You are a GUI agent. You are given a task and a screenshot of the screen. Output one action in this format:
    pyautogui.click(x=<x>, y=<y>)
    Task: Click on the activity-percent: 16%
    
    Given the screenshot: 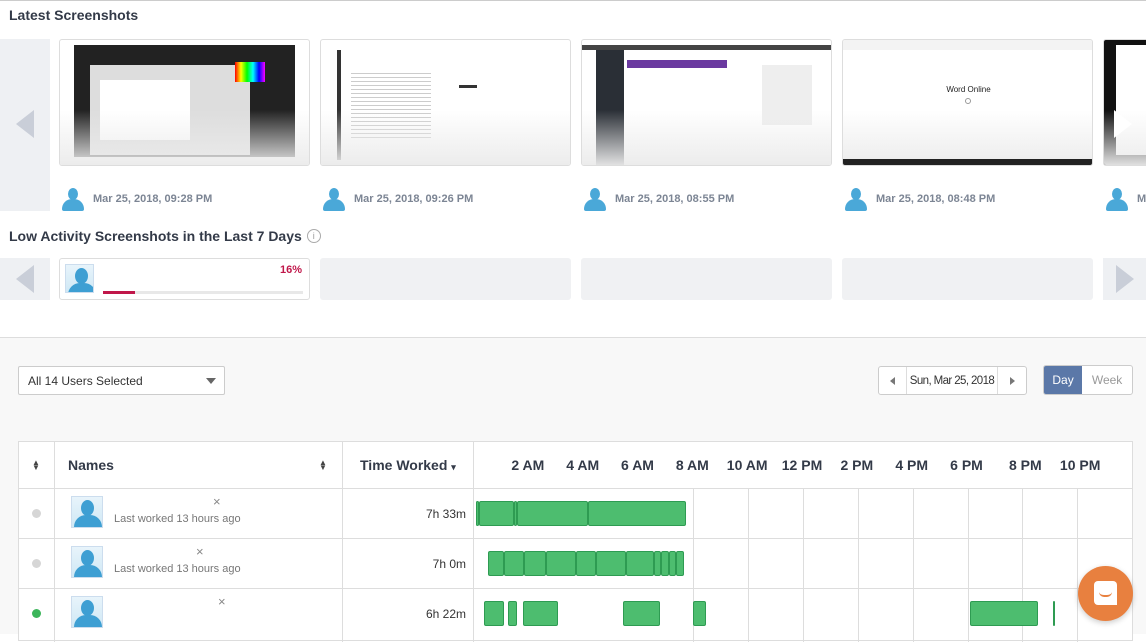 What is the action you would take?
    pyautogui.click(x=290, y=270)
    